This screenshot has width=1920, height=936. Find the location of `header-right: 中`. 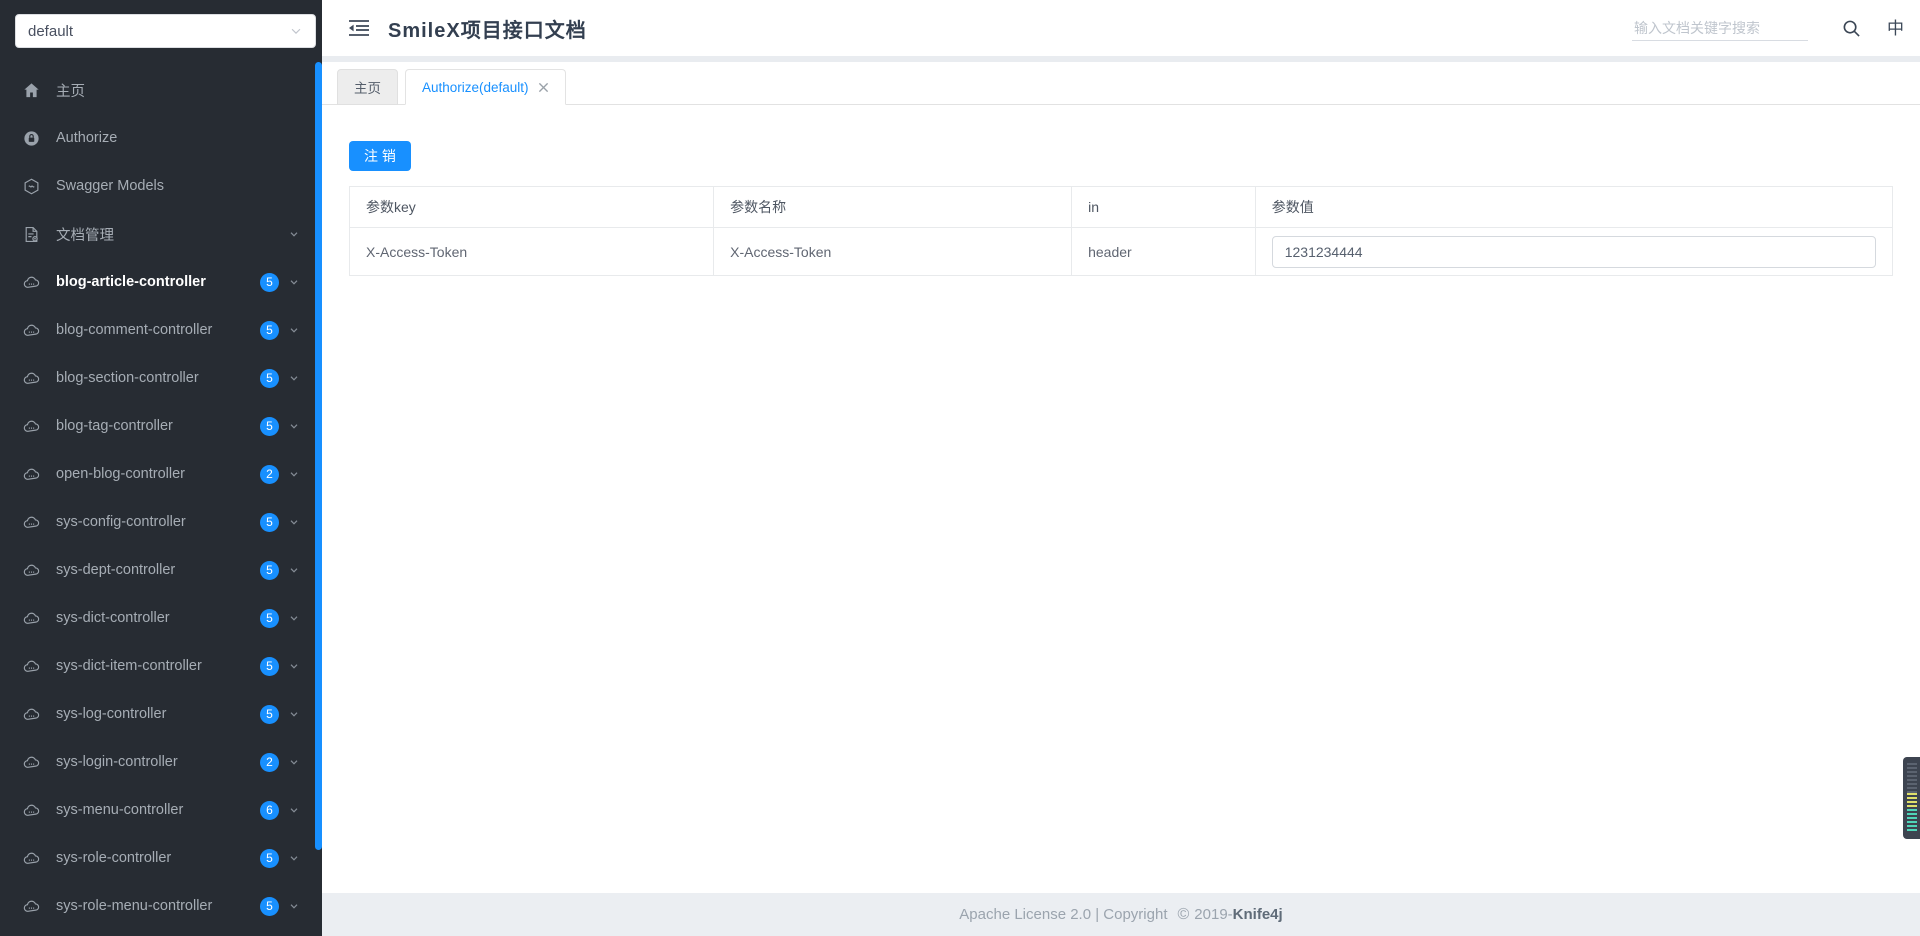

header-right: 中 is located at coordinates (1768, 28).